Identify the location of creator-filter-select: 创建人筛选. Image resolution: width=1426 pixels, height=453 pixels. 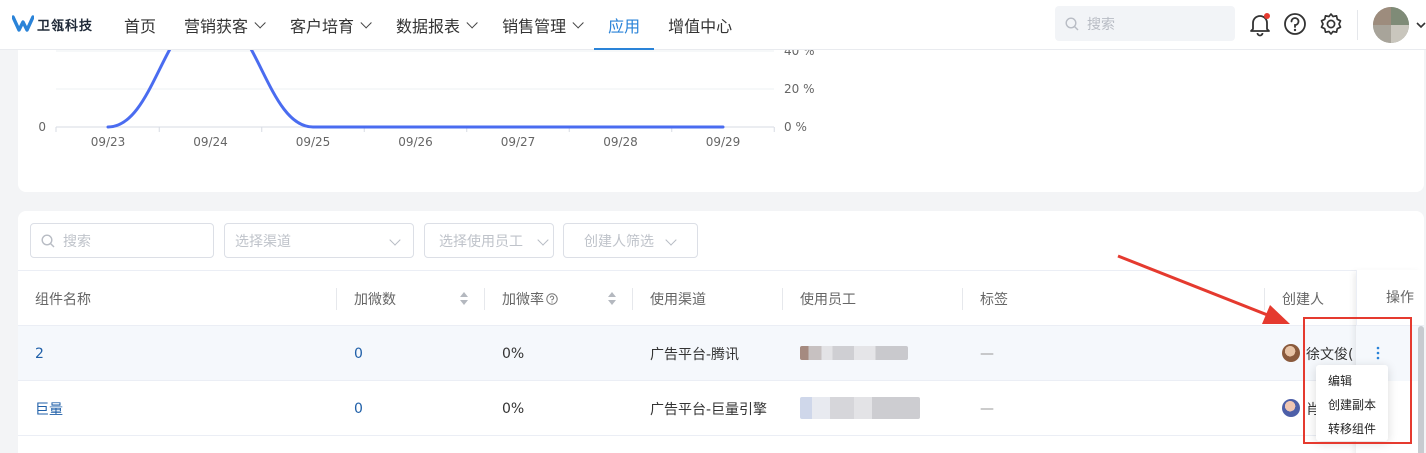
(630, 240).